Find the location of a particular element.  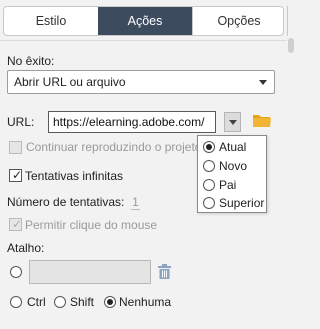

nenhuma-radio is located at coordinates (110, 302).